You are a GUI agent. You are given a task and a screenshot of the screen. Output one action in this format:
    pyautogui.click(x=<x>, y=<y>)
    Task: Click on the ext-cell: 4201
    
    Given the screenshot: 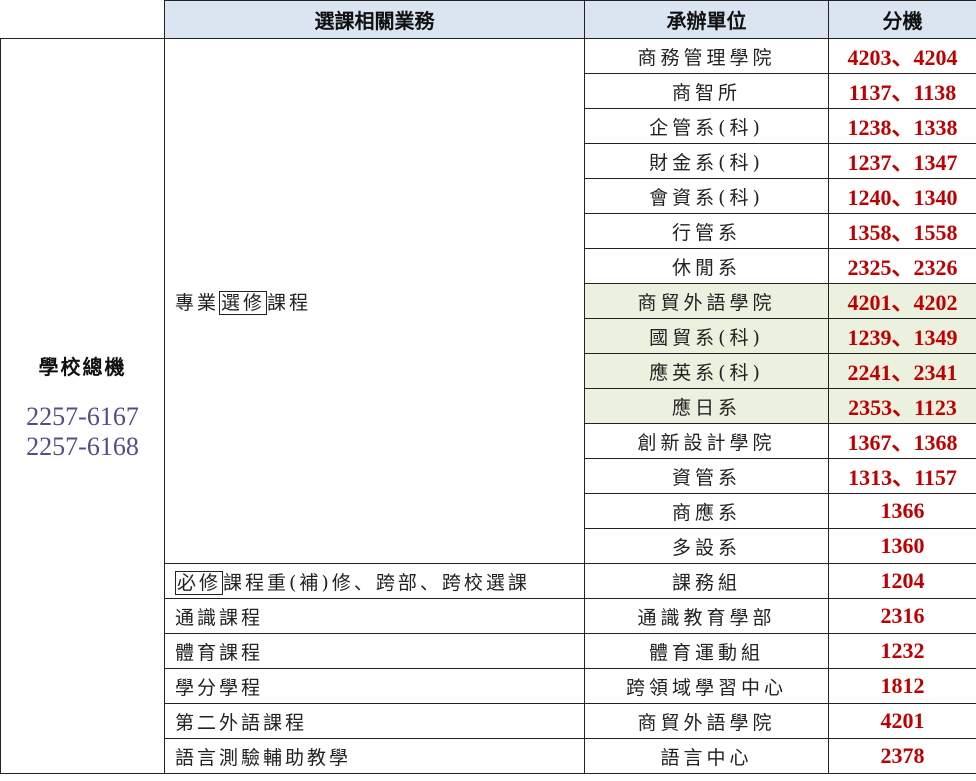 What is the action you would take?
    pyautogui.click(x=902, y=721)
    